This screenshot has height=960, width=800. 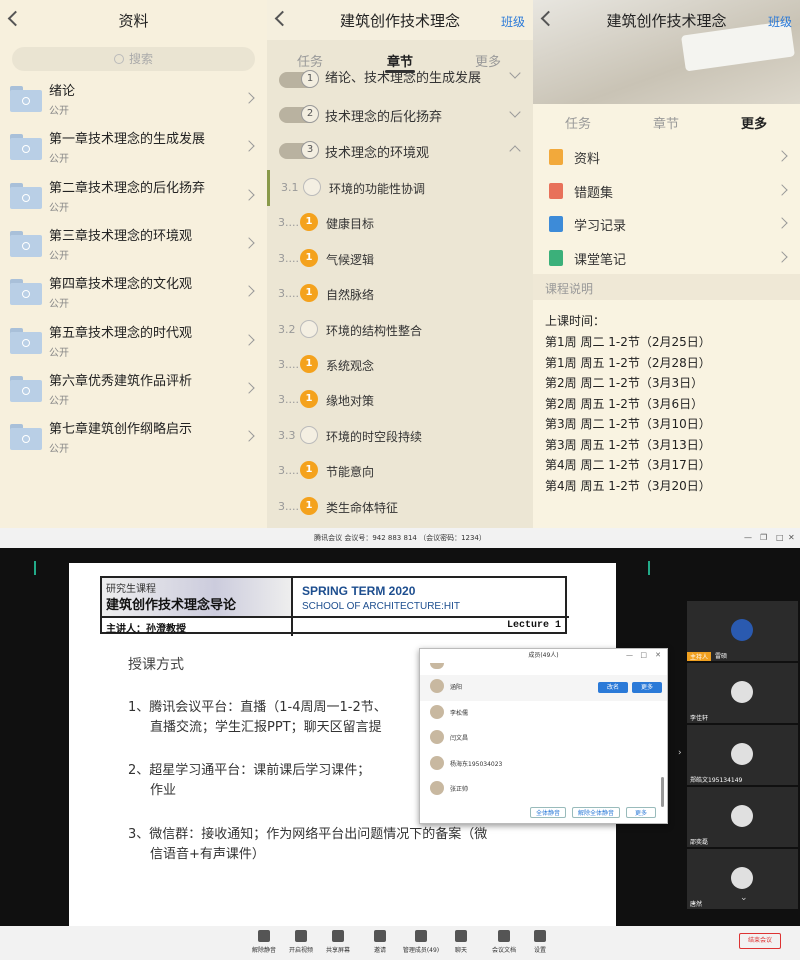 I want to click on video-tile: 邵奕磊, so click(x=742, y=817).